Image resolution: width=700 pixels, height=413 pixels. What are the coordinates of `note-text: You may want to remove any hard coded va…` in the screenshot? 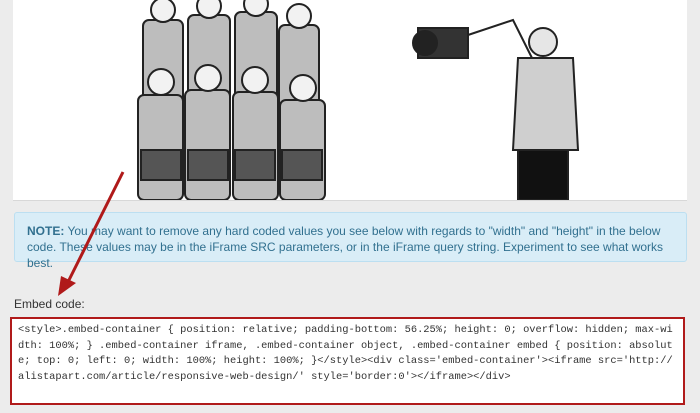 It's located at (345, 247).